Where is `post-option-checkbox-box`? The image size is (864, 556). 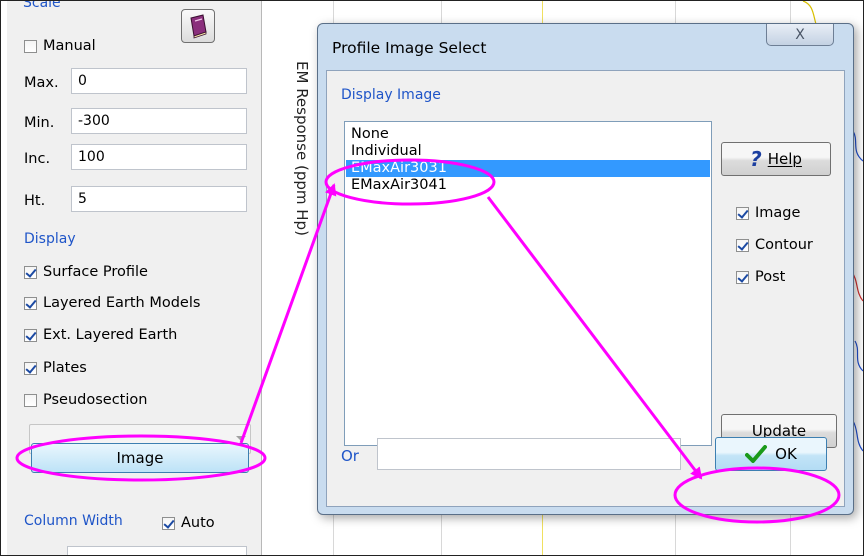 post-option-checkbox-box is located at coordinates (742, 277).